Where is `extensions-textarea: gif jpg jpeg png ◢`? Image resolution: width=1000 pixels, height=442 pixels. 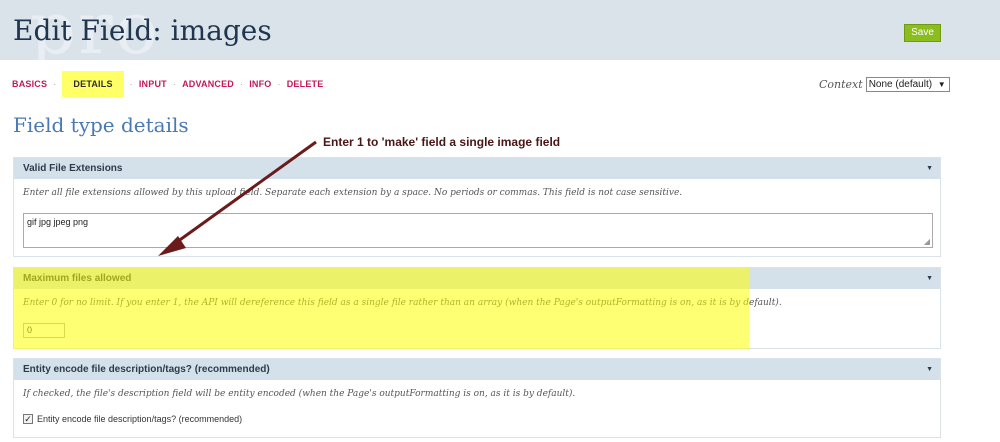 extensions-textarea: gif jpg jpeg png ◢ is located at coordinates (478, 230).